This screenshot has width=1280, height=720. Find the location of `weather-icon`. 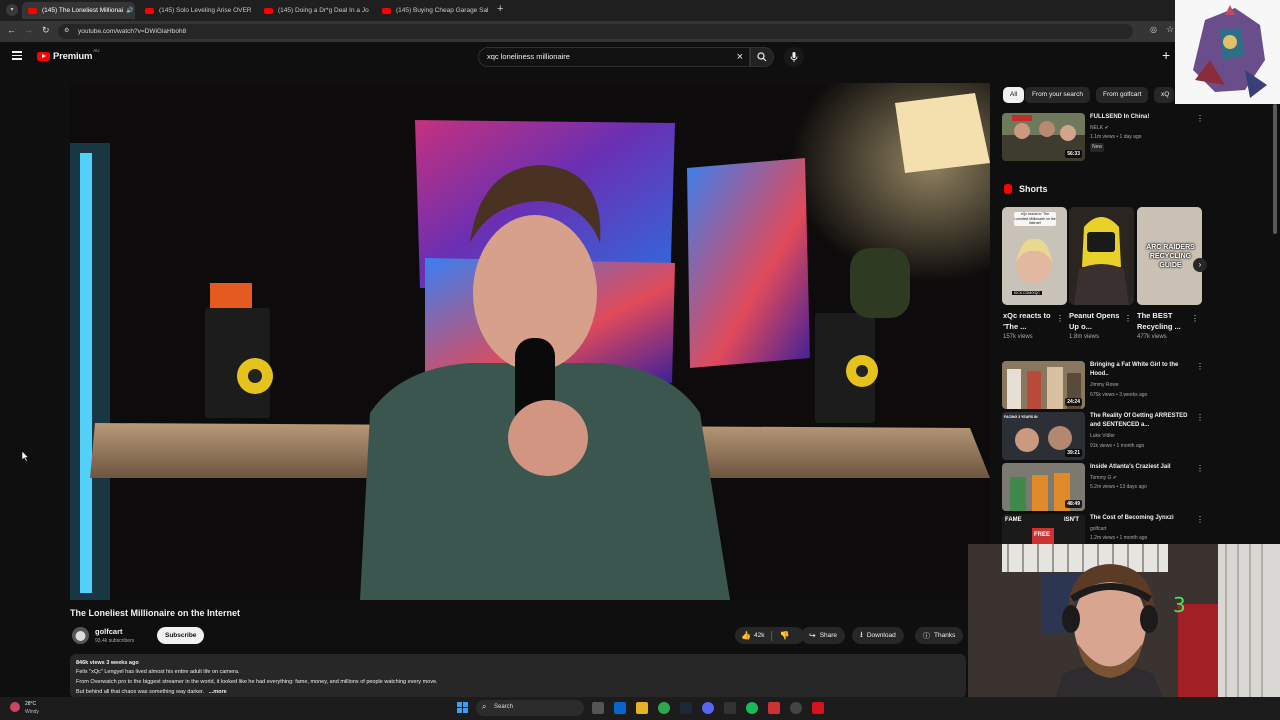

weather-icon is located at coordinates (15, 707).